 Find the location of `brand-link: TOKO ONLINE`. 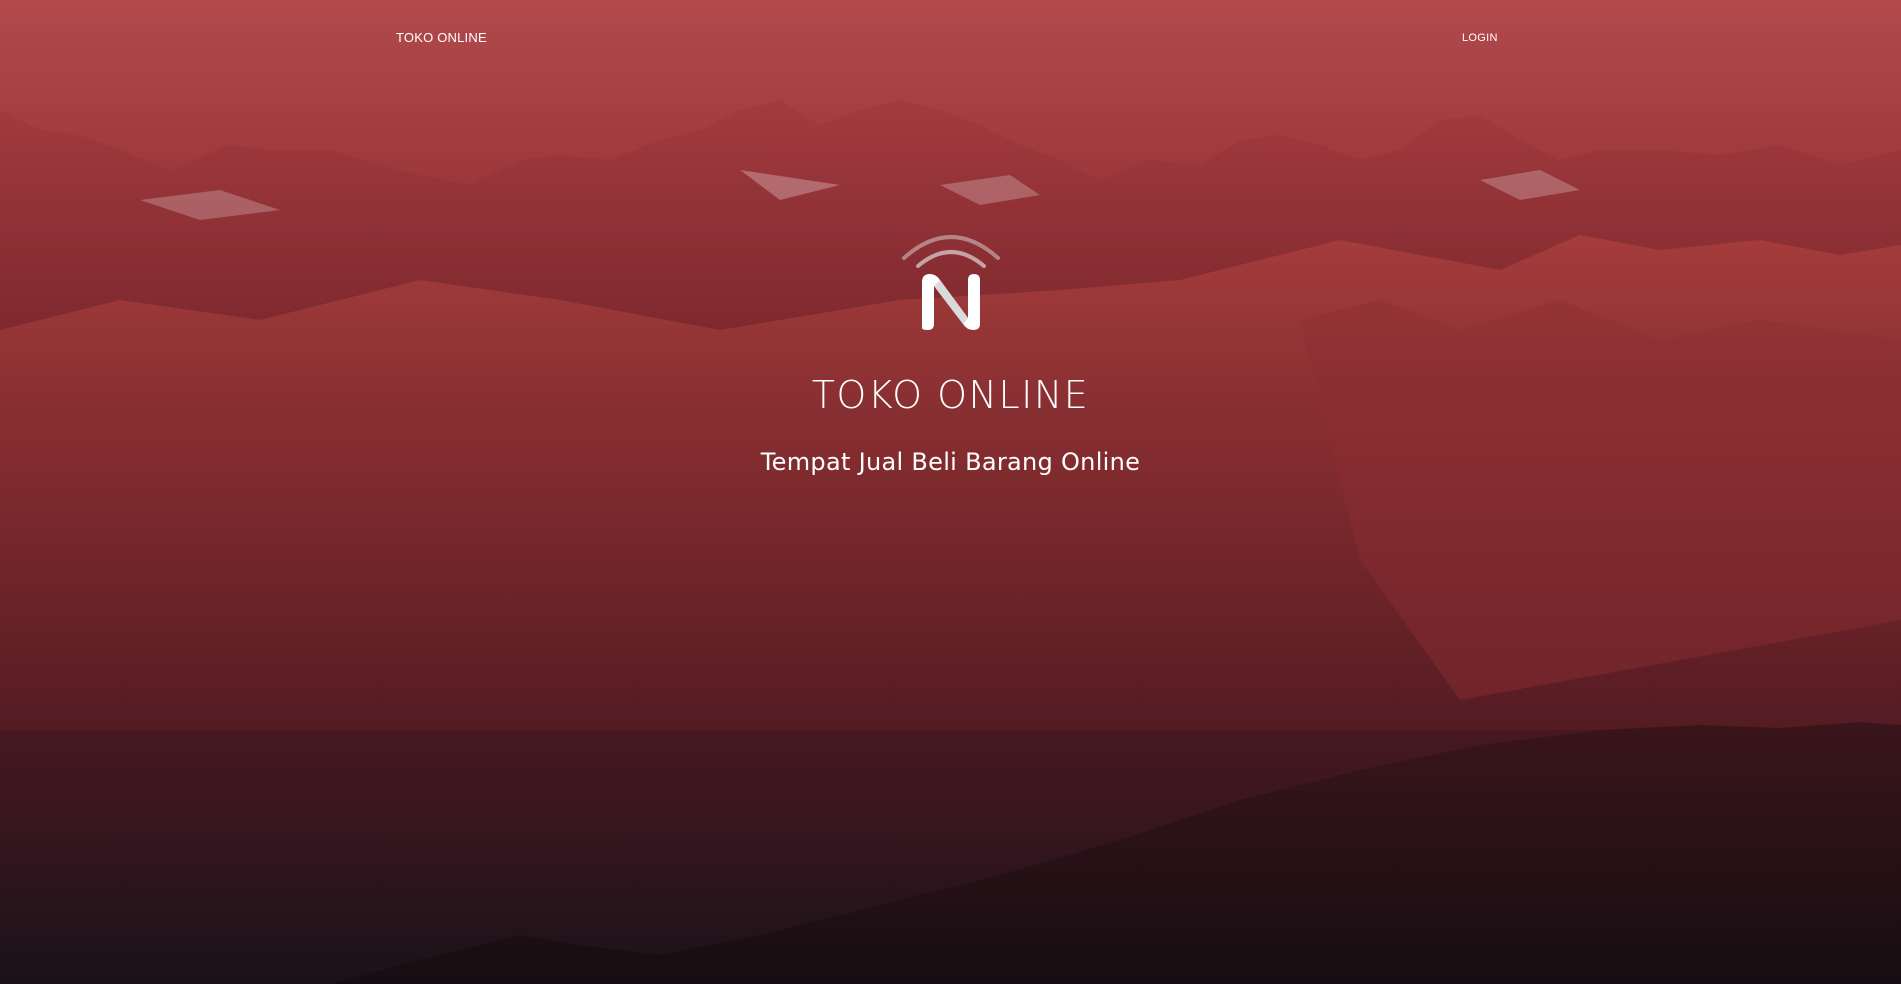

brand-link: TOKO ONLINE is located at coordinates (441, 37).